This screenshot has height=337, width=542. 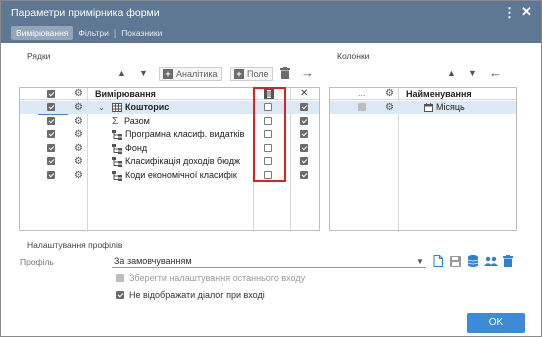 What do you see at coordinates (93, 33) in the screenshot?
I see `tab-filters: Фільтри` at bounding box center [93, 33].